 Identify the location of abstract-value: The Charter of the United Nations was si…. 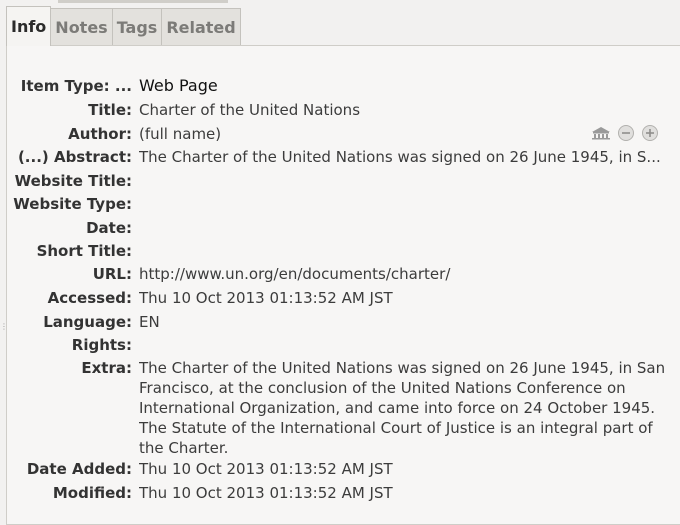
(404, 157).